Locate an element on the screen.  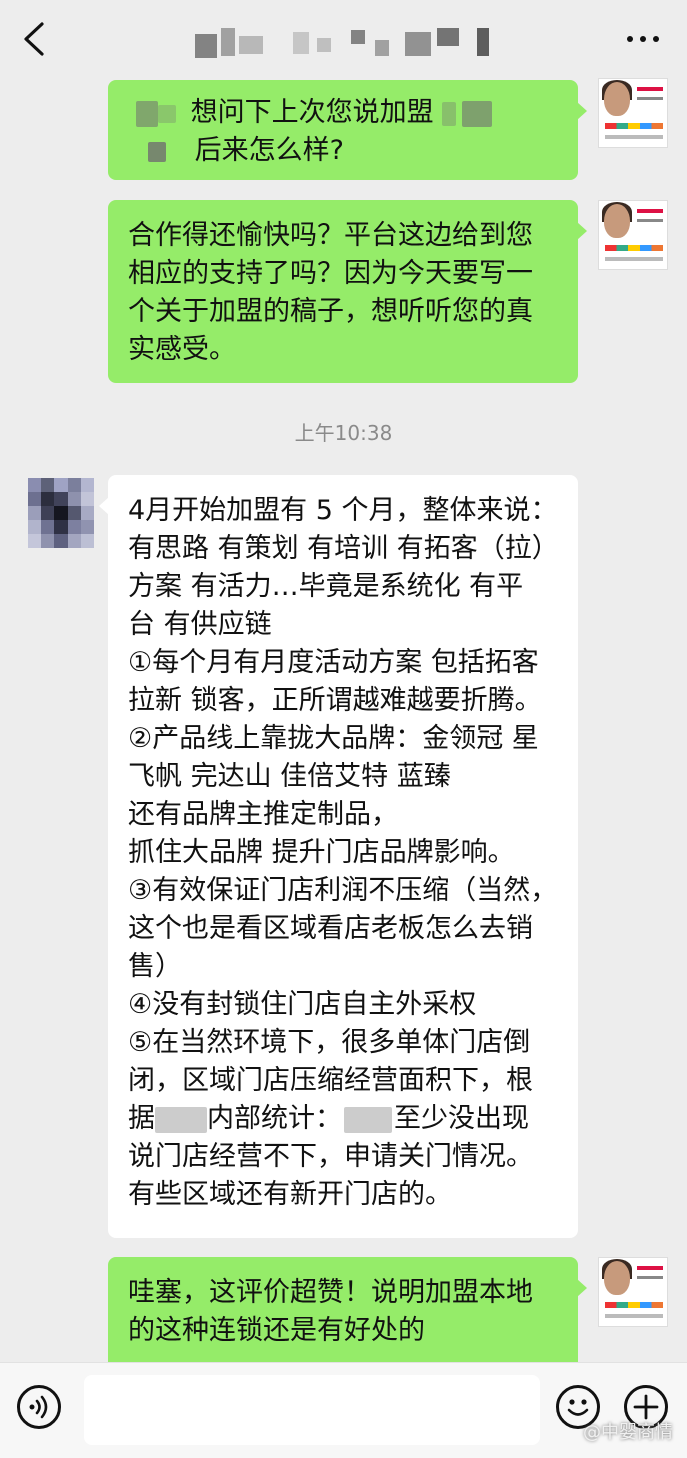
message-text-line: 有思路 有策划 有培训 有拓客（拉） is located at coordinates (343, 548).